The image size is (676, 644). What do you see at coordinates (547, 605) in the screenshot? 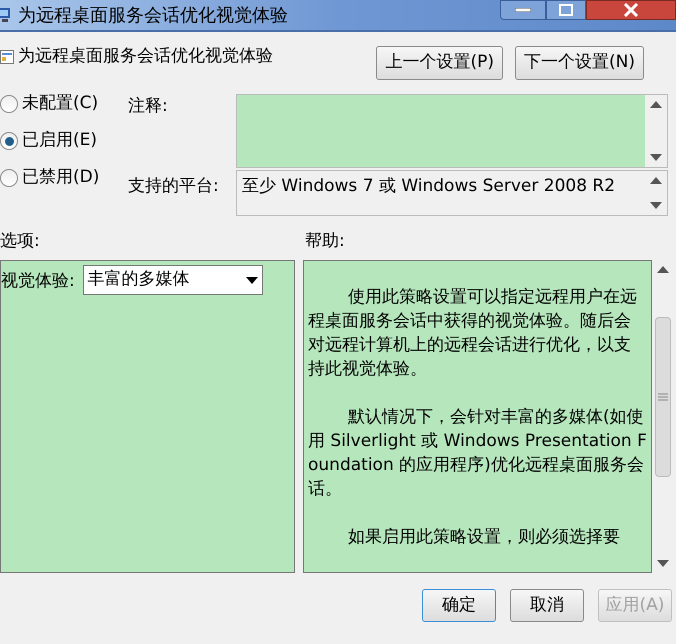
I see `dialog-button: 取消` at bounding box center [547, 605].